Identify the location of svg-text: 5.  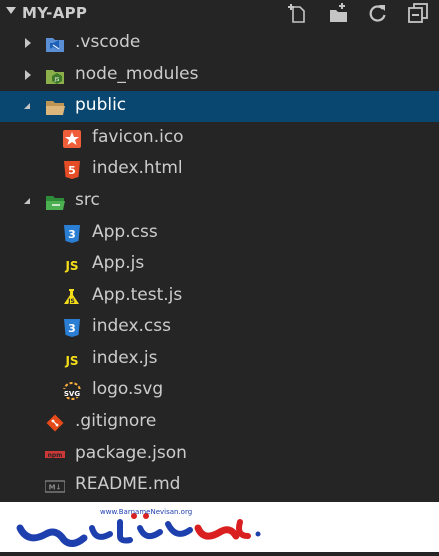
(72, 170).